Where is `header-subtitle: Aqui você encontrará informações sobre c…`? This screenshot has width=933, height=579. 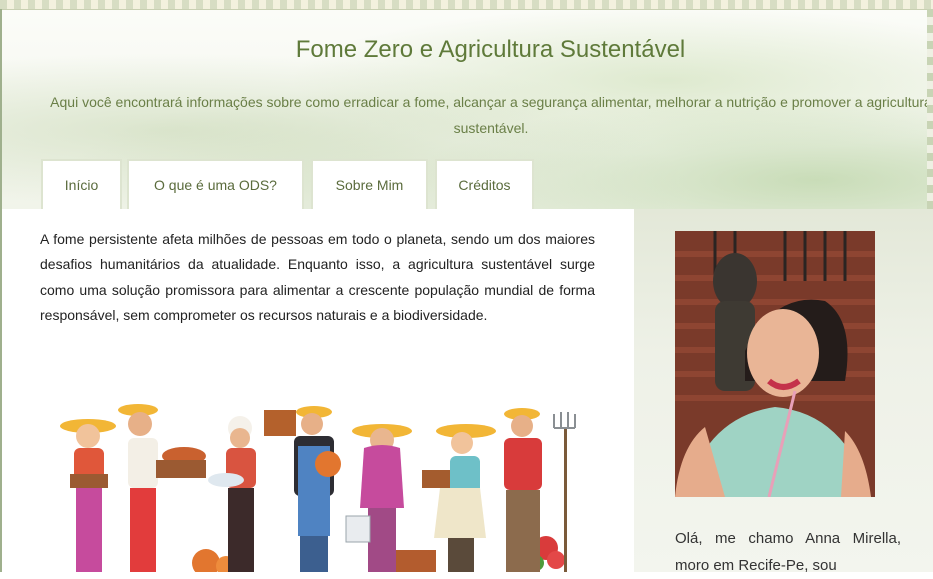 header-subtitle: Aqui você encontrará informações sobre c… is located at coordinates (491, 115).